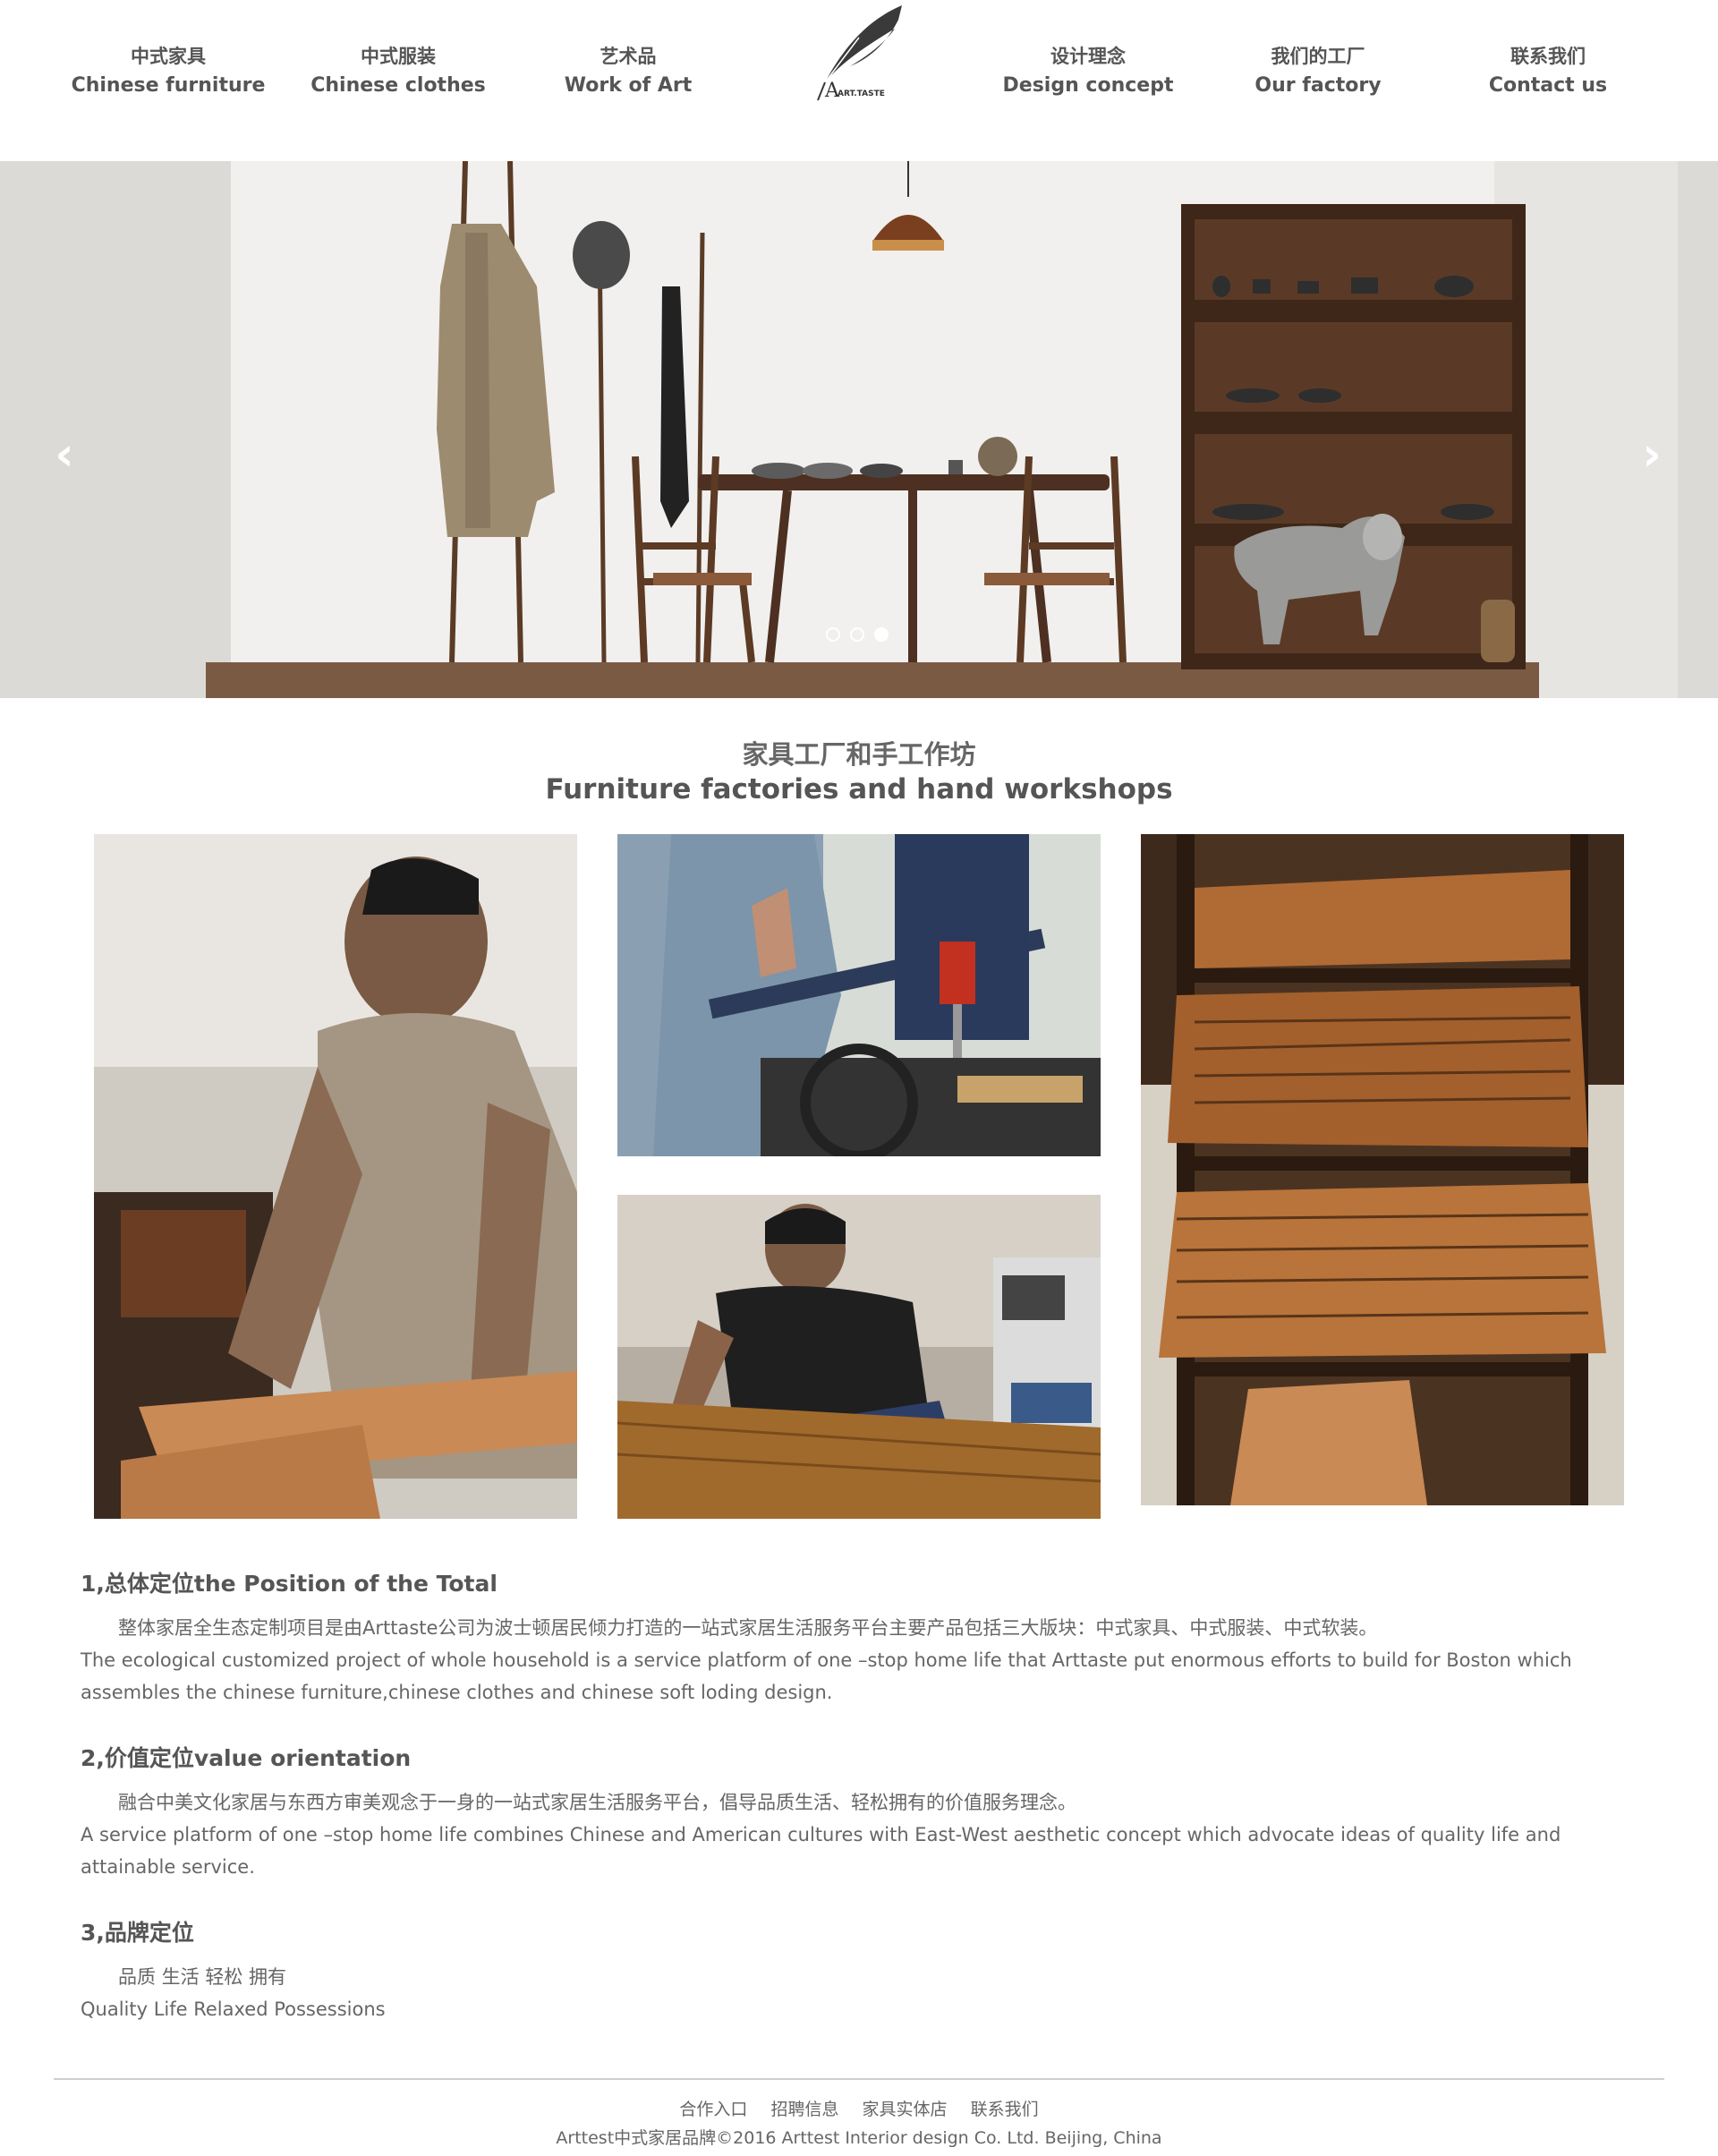 The height and width of the screenshot is (2156, 1718). What do you see at coordinates (1318, 85) in the screenshot?
I see `nav-label-en: Our factory` at bounding box center [1318, 85].